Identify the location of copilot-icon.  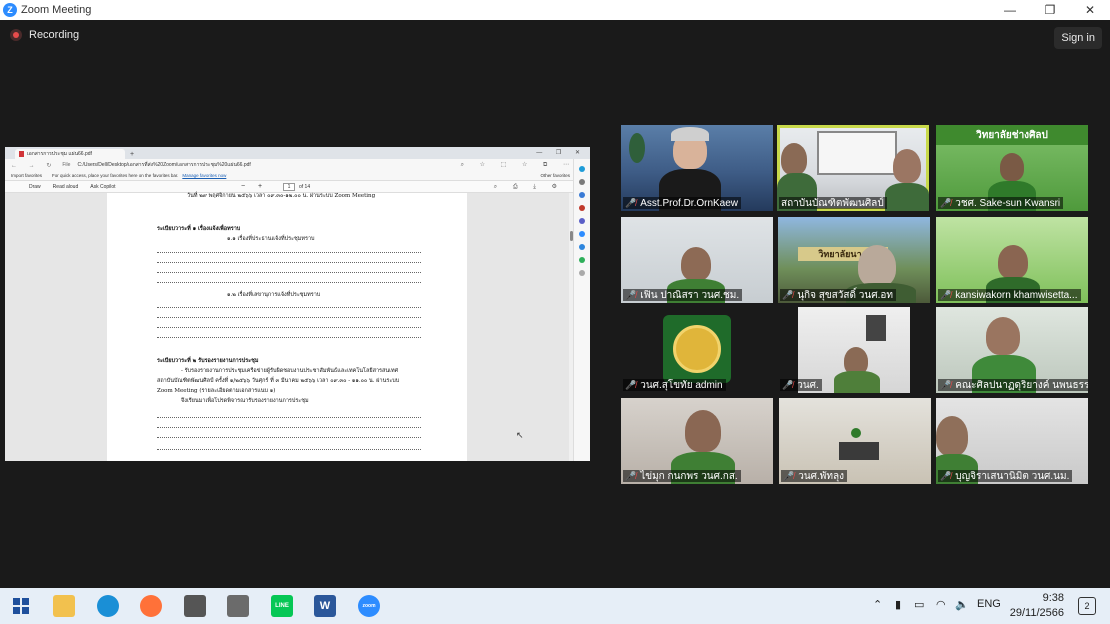
(582, 169).